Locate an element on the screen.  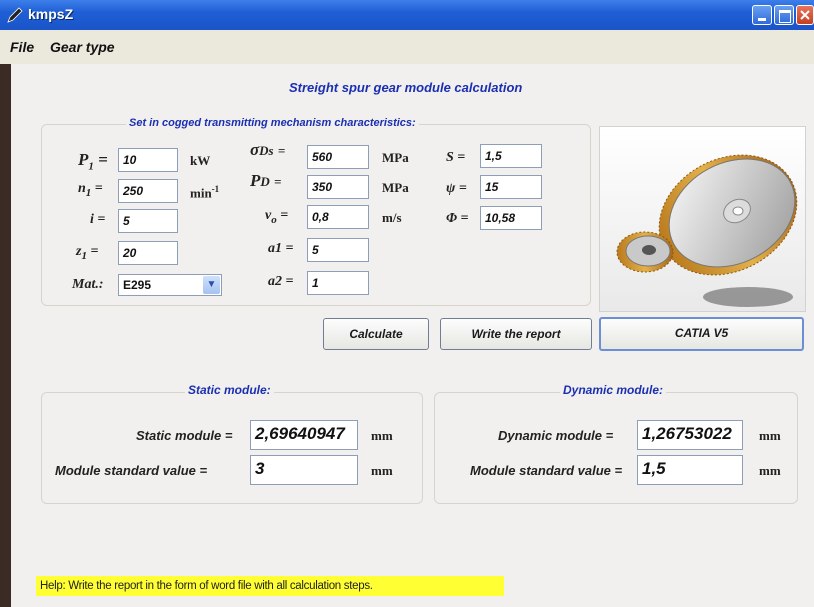
a1-label: a1 = is located at coordinates (281, 248).